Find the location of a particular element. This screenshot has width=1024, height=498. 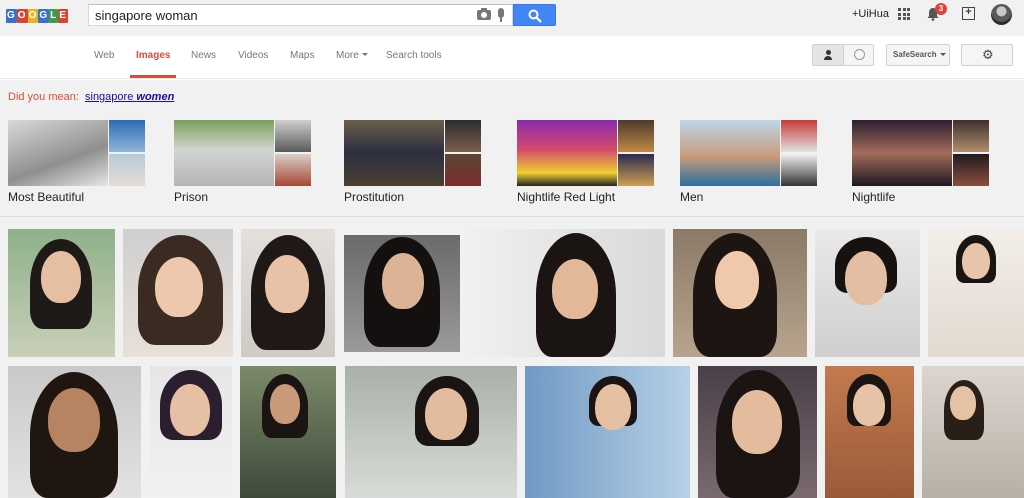

related-search-nightlife-red-light is located at coordinates (587, 155).